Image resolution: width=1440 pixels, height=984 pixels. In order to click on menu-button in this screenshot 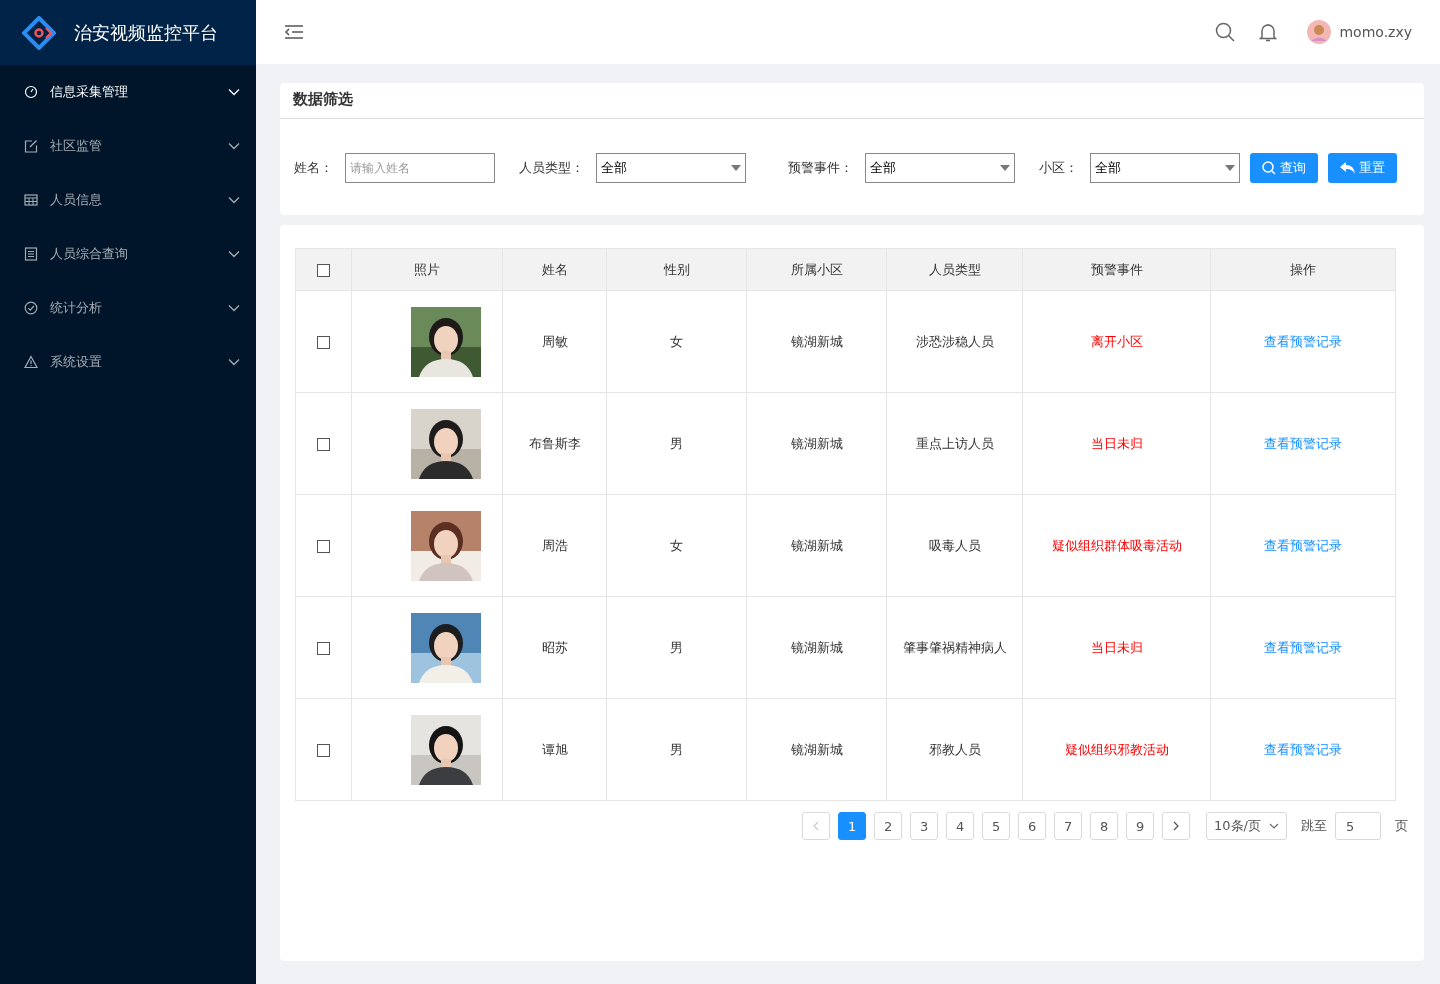, I will do `click(294, 32)`.